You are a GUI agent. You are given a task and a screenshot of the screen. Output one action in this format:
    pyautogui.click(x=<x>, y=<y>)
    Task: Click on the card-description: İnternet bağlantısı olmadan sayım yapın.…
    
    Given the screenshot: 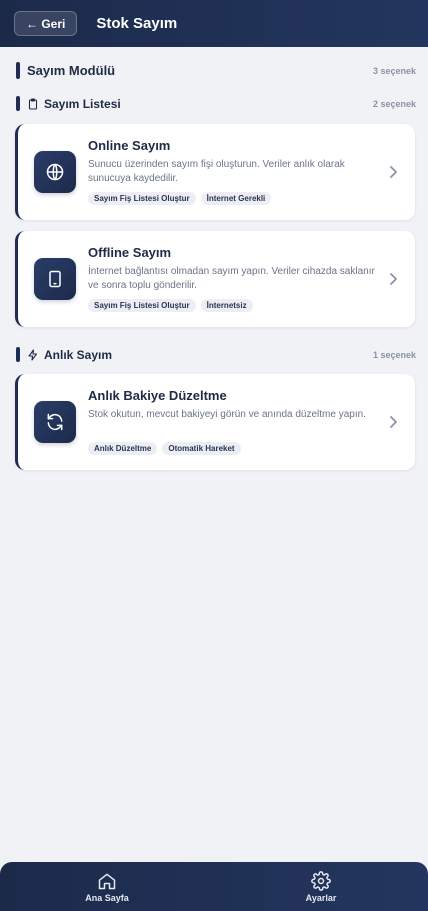 What is the action you would take?
    pyautogui.click(x=231, y=278)
    